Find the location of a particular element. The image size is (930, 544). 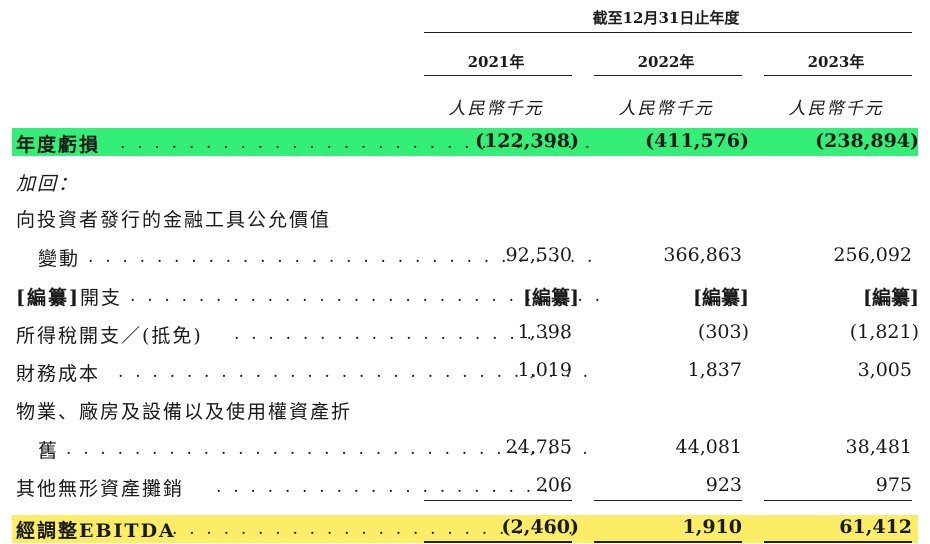

redacted-expense-text: 開支 is located at coordinates (100, 298).